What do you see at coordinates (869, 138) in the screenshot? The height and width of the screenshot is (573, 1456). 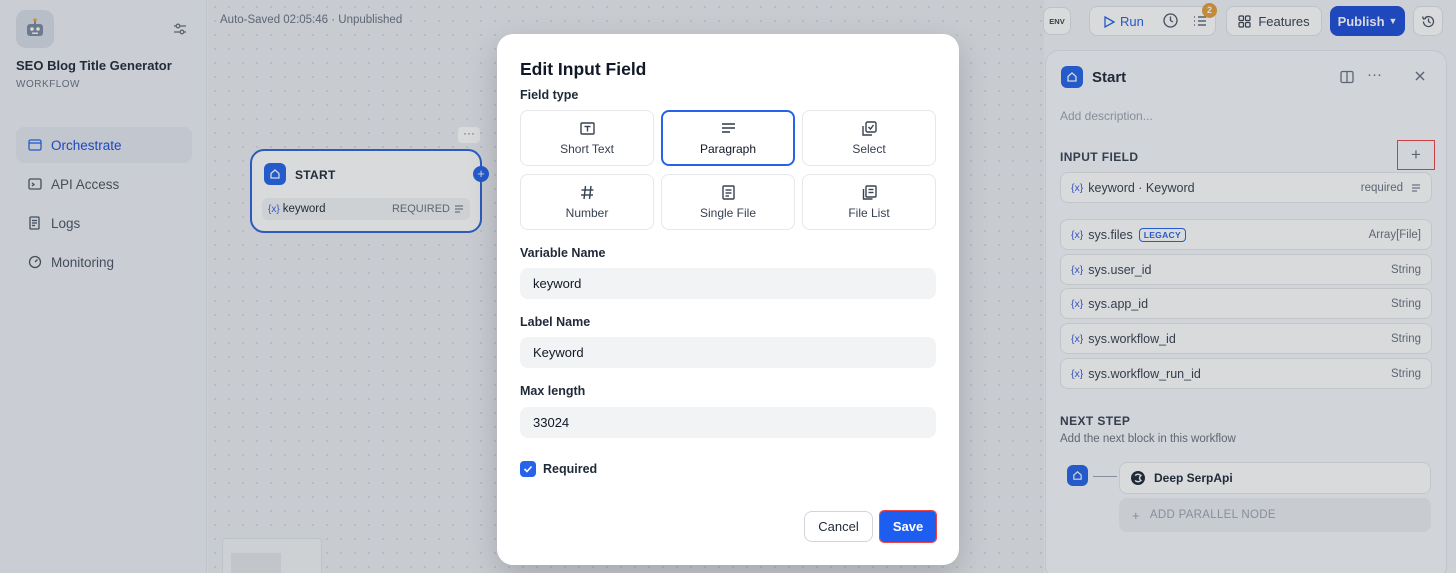 I see `field-type-select: Select` at bounding box center [869, 138].